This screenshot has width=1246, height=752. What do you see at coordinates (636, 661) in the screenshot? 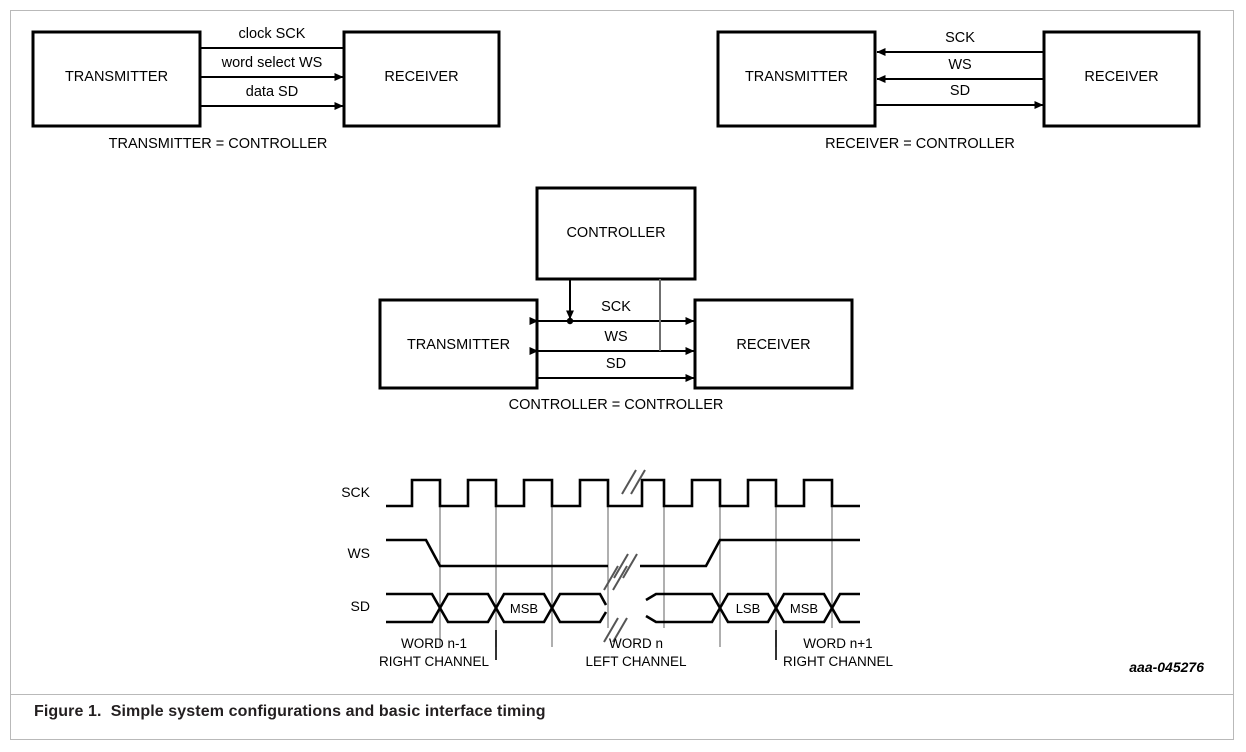
I see `word-channel-1: LEFT CHANNEL` at bounding box center [636, 661].